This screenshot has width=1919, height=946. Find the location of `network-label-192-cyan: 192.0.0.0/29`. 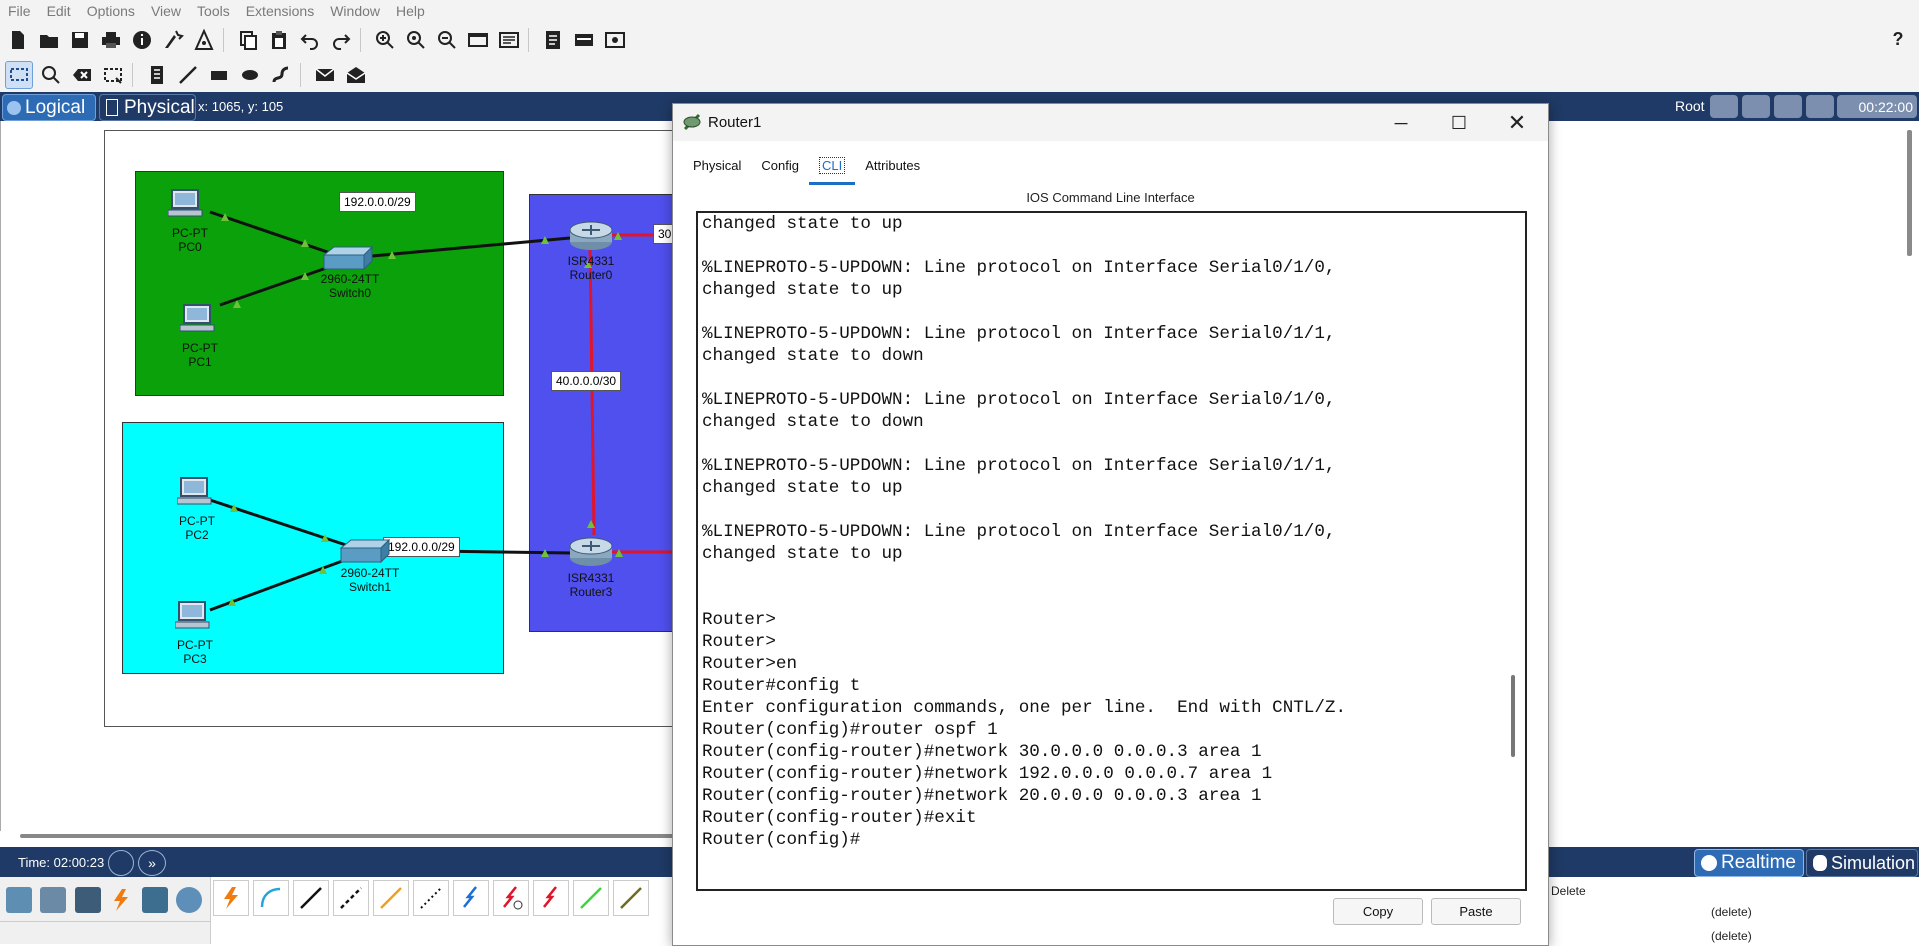

network-label-192-cyan: 192.0.0.0/29 is located at coordinates (421, 547).